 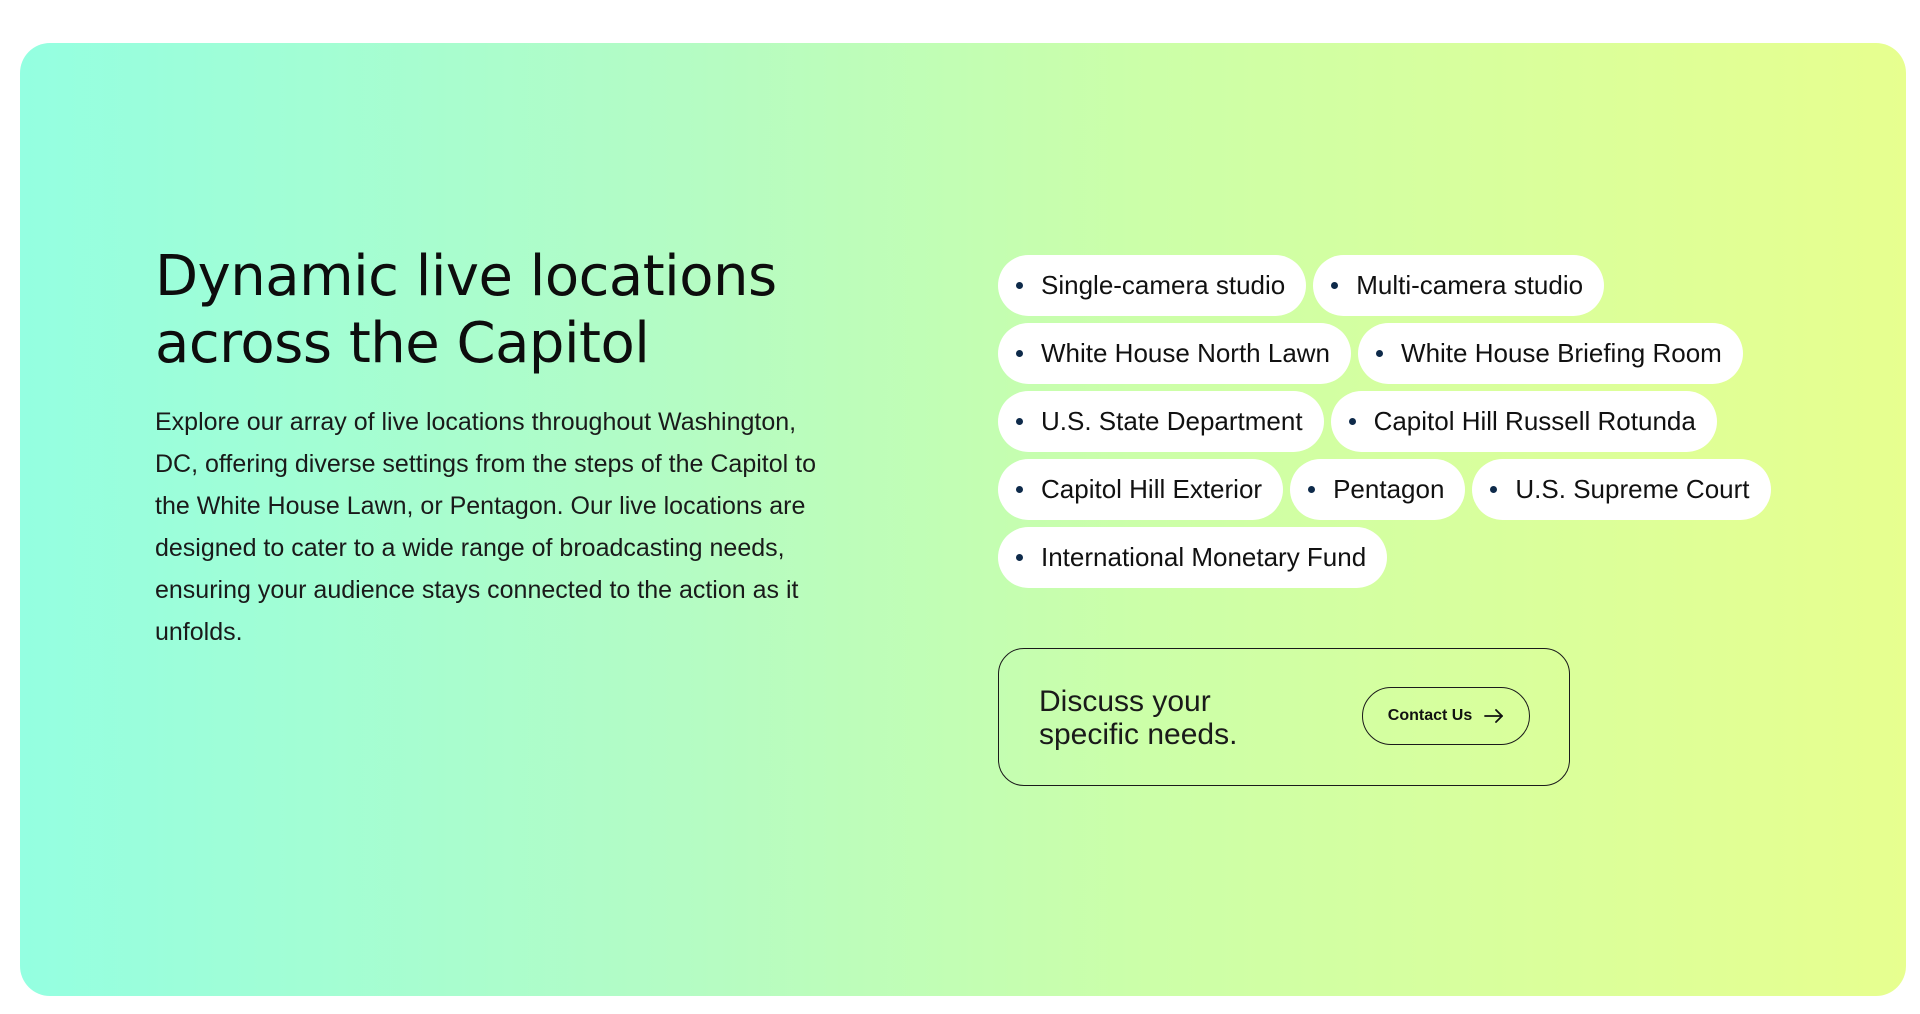 I want to click on contact-cta-box: Discuss your specific needs. Contact Us, so click(x=1284, y=717).